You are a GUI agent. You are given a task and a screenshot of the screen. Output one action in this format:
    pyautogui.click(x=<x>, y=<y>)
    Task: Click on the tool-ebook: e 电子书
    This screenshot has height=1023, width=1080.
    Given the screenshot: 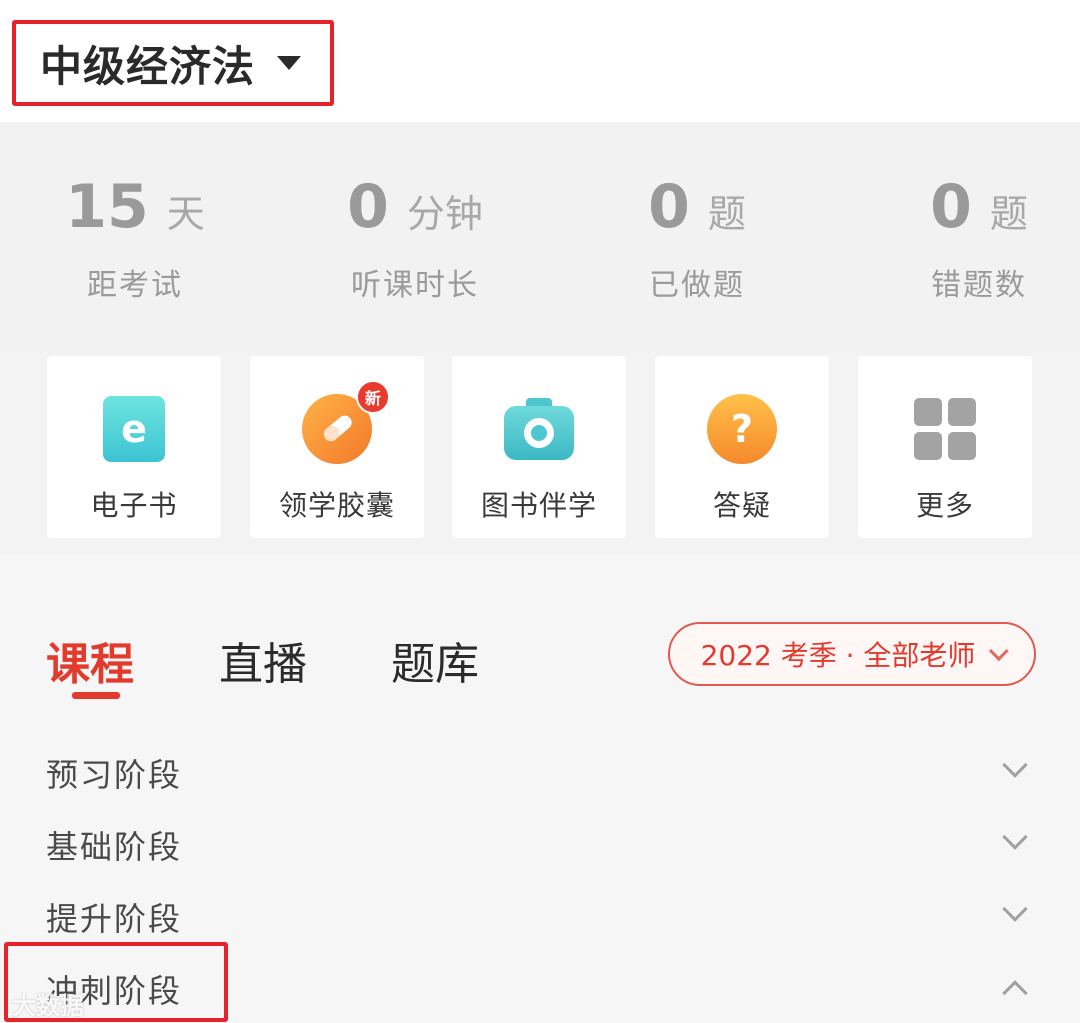 What is the action you would take?
    pyautogui.click(x=134, y=447)
    